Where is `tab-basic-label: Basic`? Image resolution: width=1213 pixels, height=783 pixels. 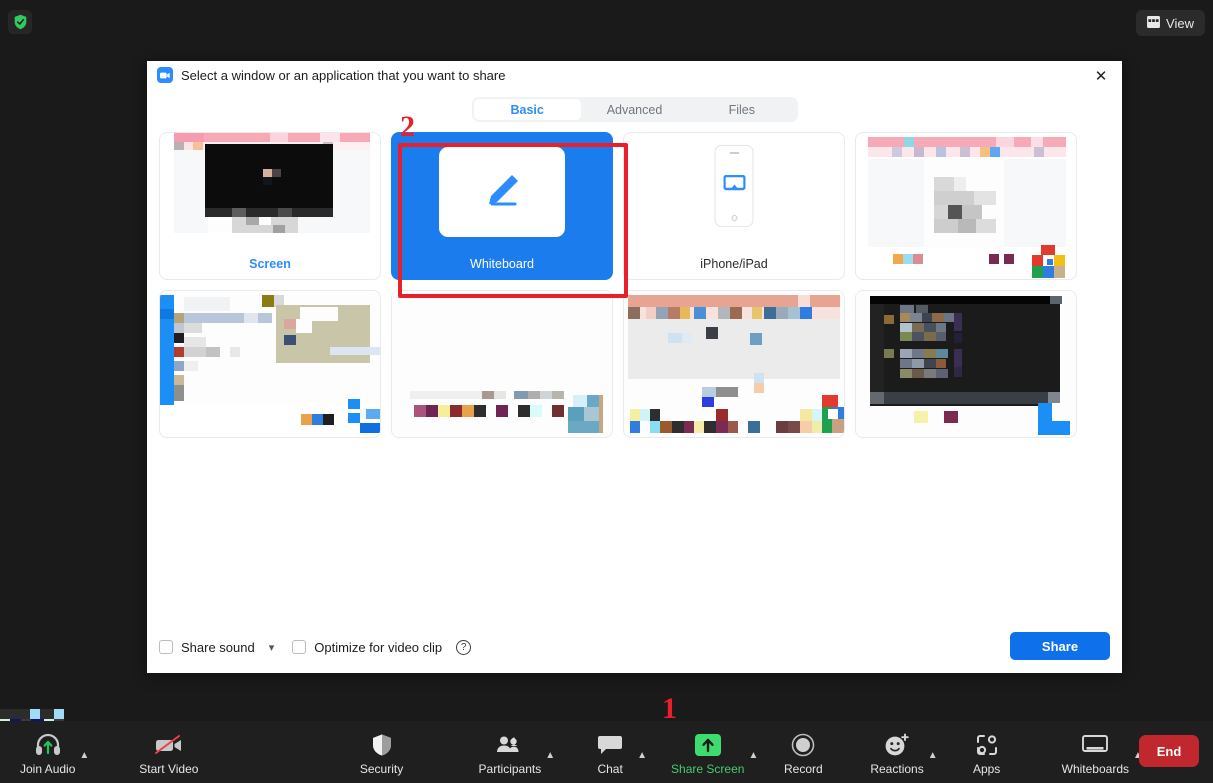 tab-basic-label: Basic is located at coordinates (527, 109).